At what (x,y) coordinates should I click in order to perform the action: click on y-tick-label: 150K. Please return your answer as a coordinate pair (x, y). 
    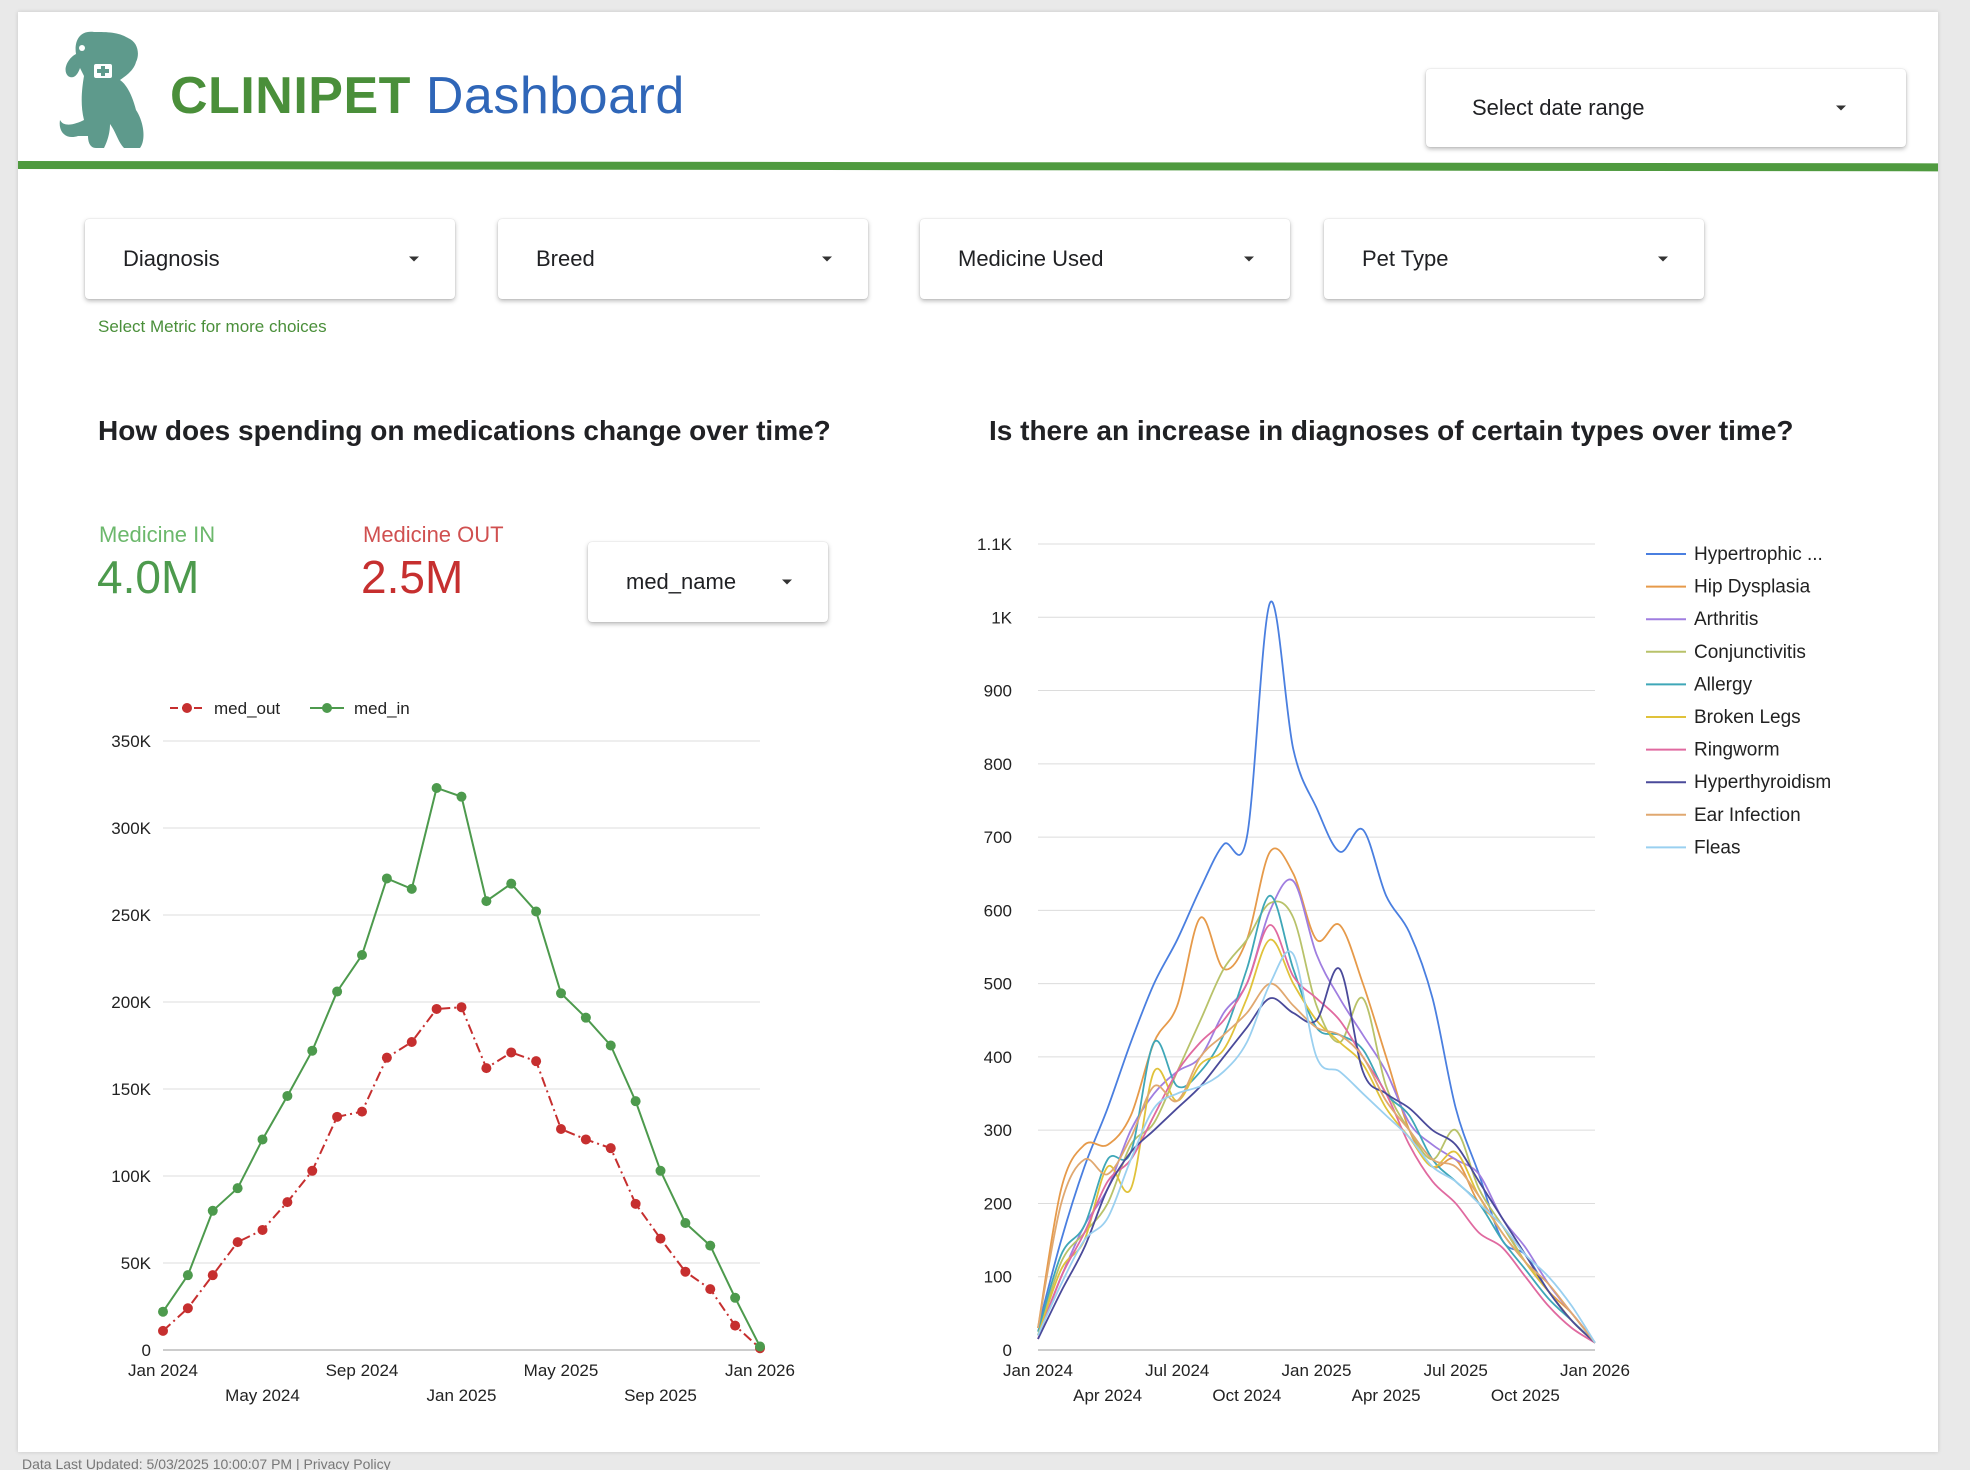
    Looking at the image, I should click on (131, 1089).